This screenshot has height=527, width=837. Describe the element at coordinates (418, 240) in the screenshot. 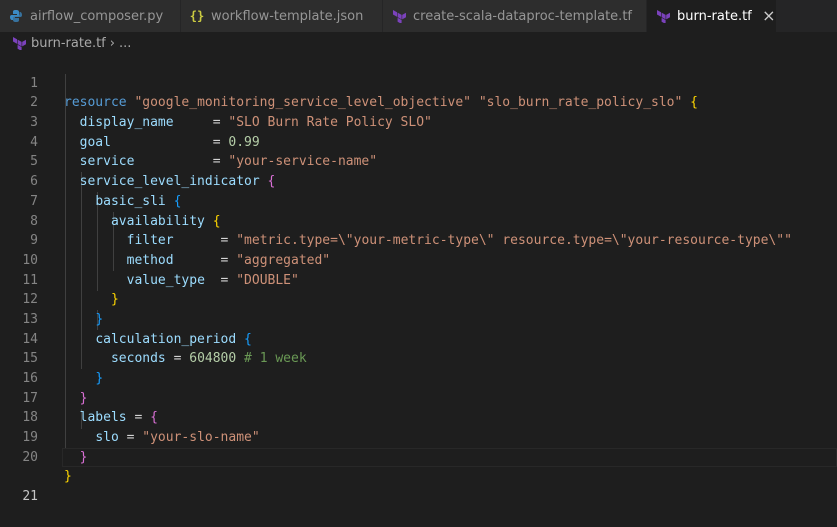

I see `code-line: 9 method = "aggregated"` at that location.